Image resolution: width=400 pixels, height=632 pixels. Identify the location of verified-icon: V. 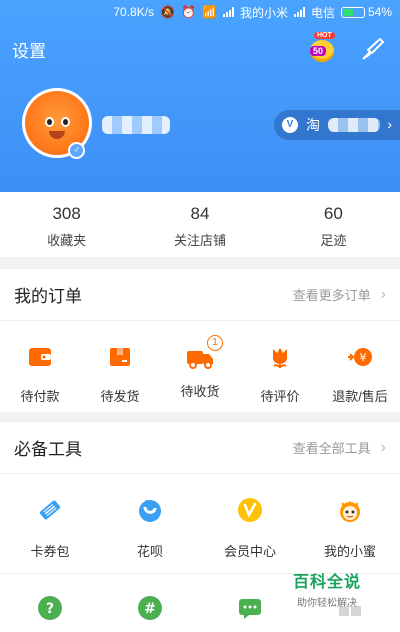
(290, 125).